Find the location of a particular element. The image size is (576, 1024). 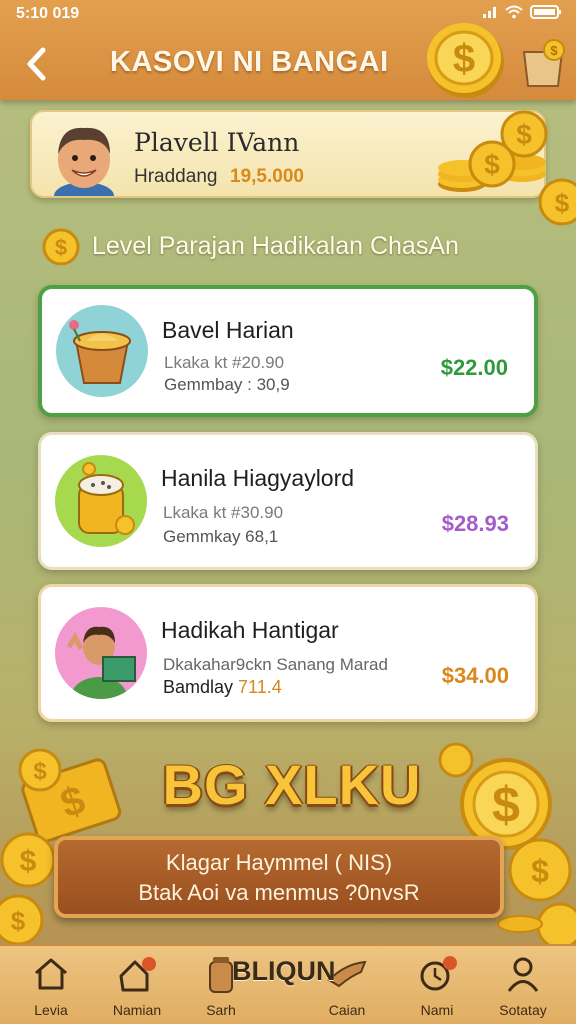

nav-label: Caian is located at coordinates (347, 1010).